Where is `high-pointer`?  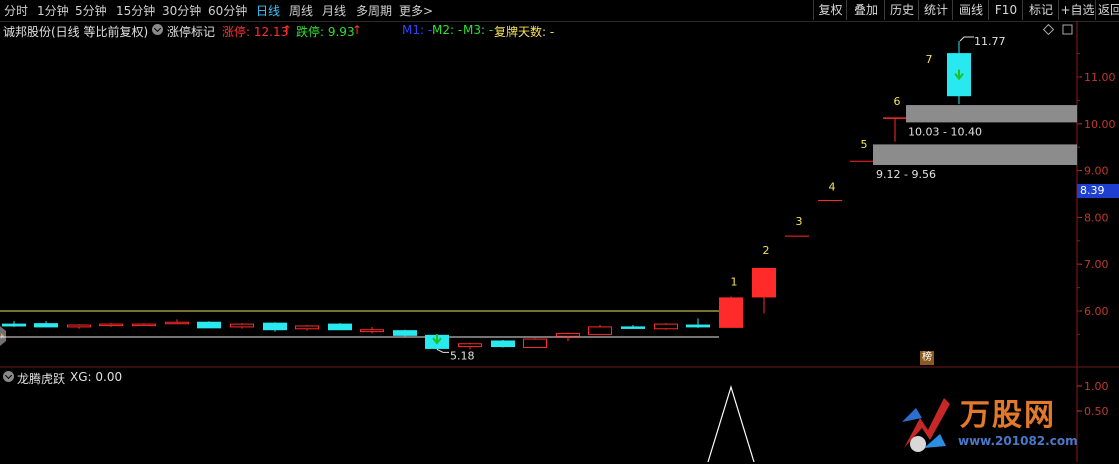 high-pointer is located at coordinates (966, 39).